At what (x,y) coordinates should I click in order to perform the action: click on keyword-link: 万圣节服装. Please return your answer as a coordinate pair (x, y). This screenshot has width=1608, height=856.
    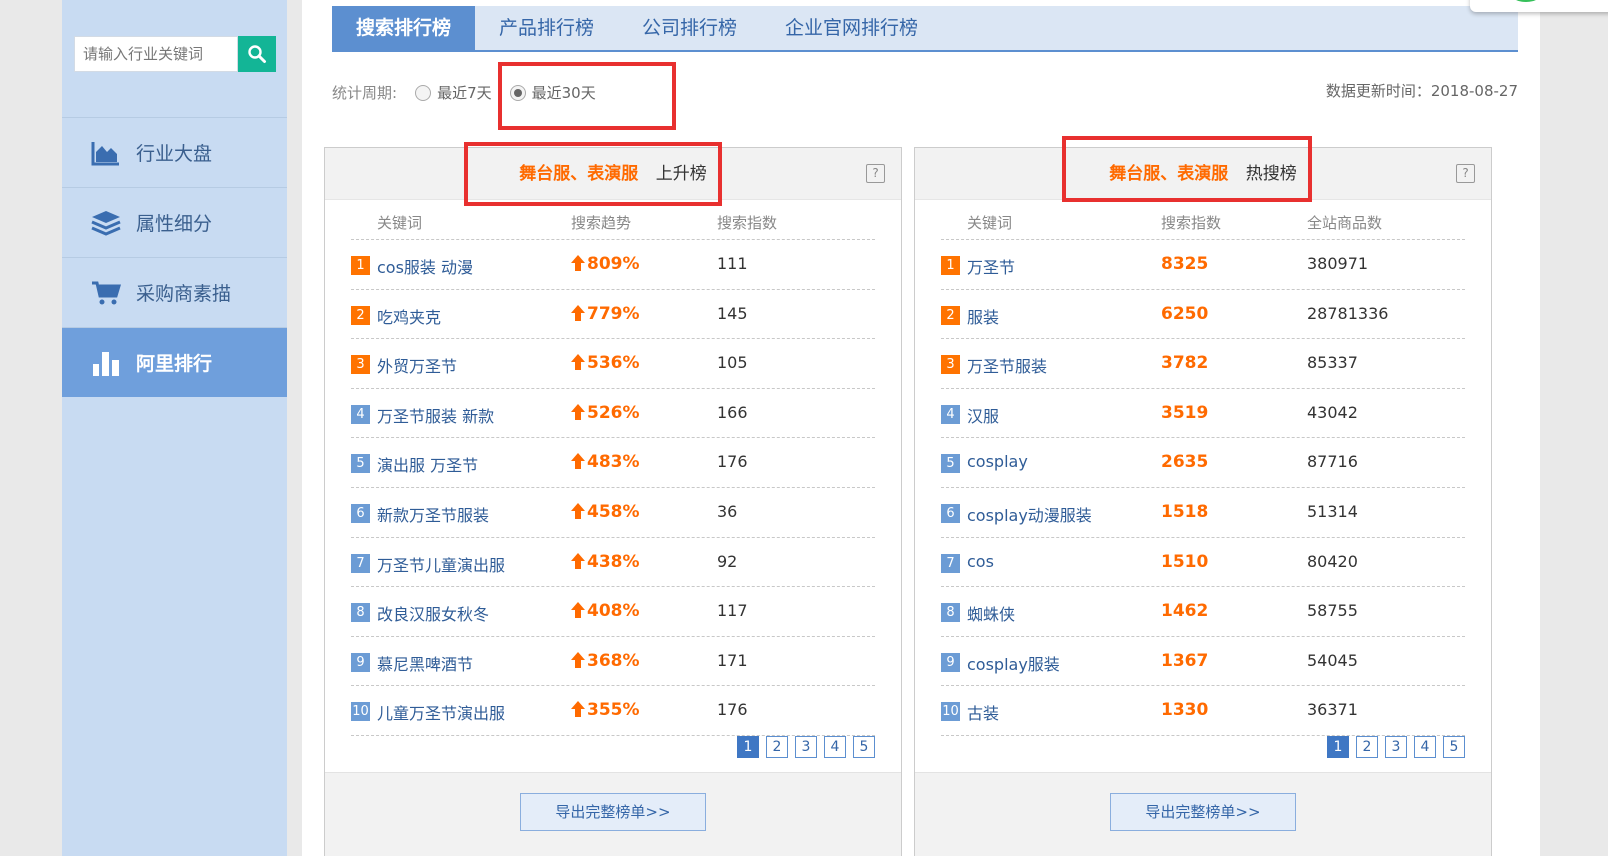
    Looking at the image, I should click on (1007, 365).